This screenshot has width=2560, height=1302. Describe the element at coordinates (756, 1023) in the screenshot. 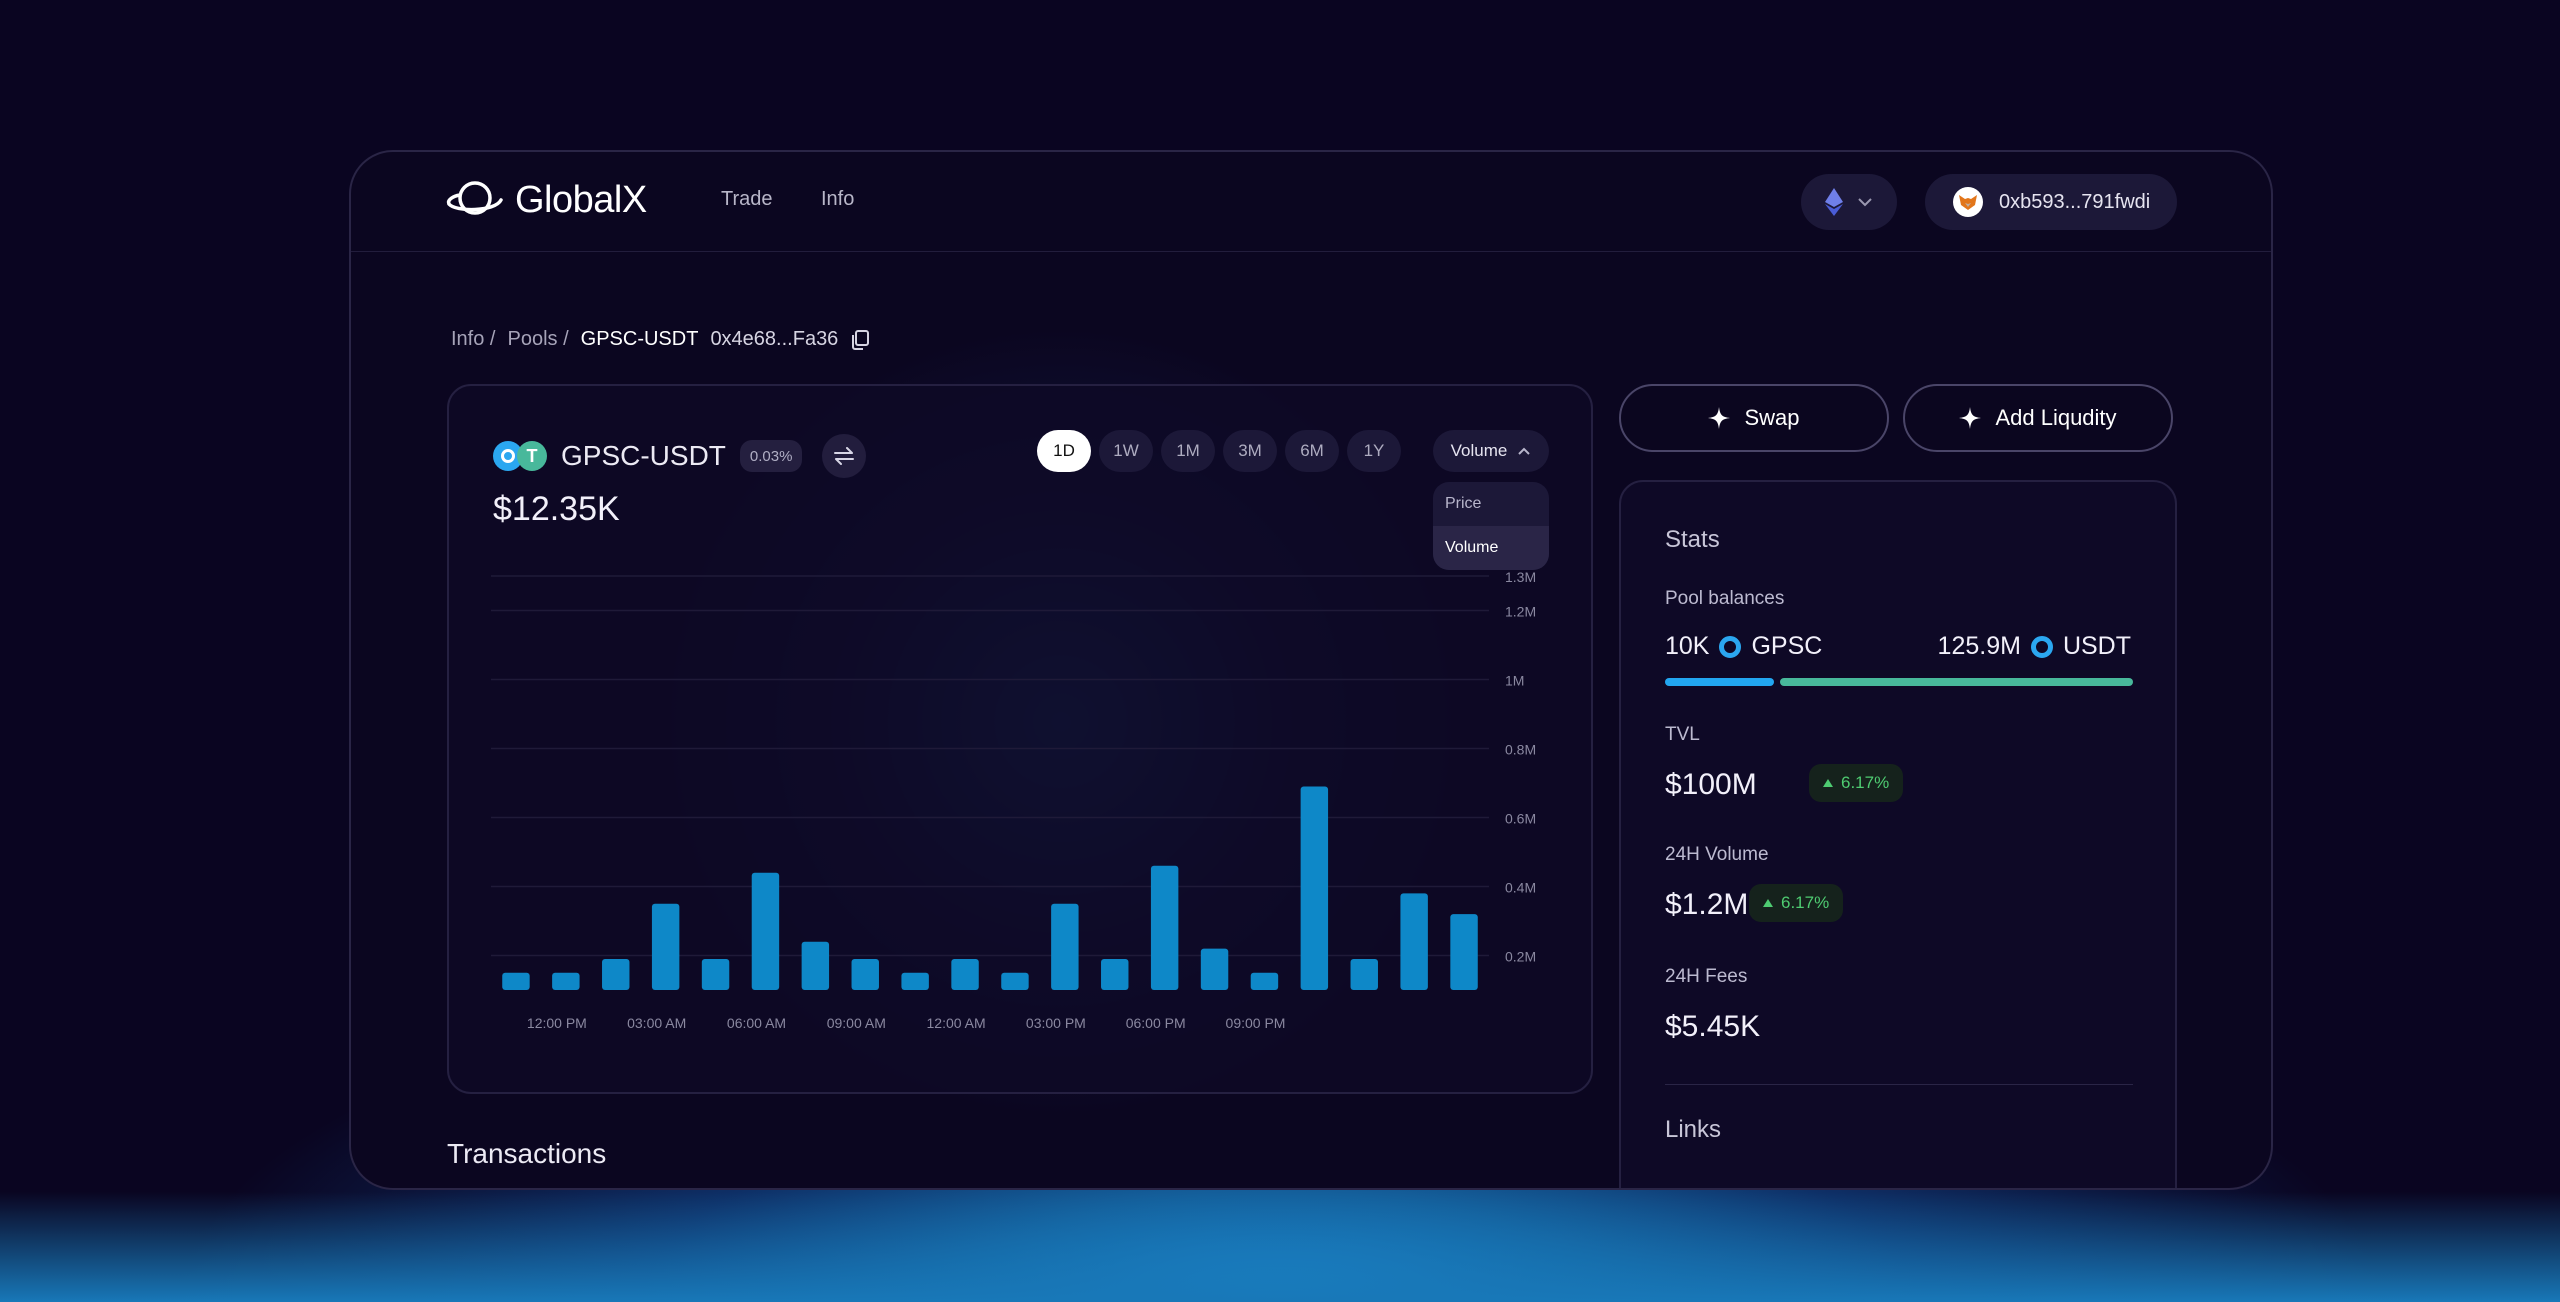

I see `x-tick-label: 06:00 AM` at that location.